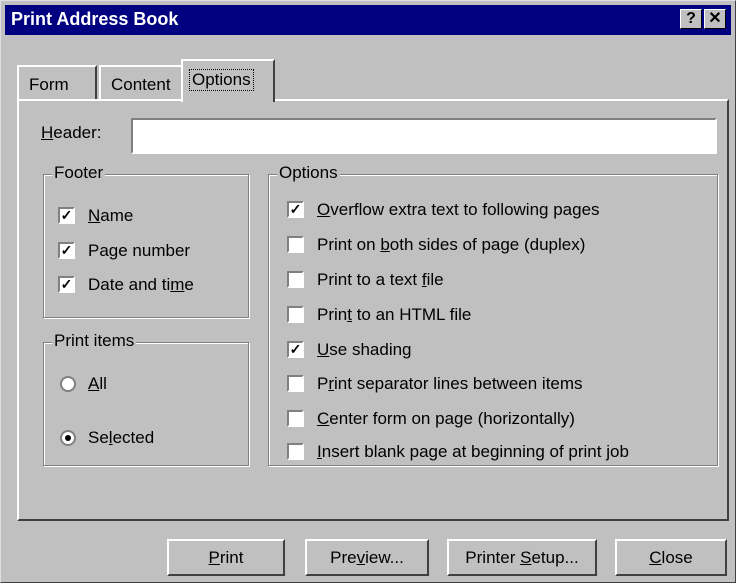  I want to click on tab-form: Form, so click(57, 83).